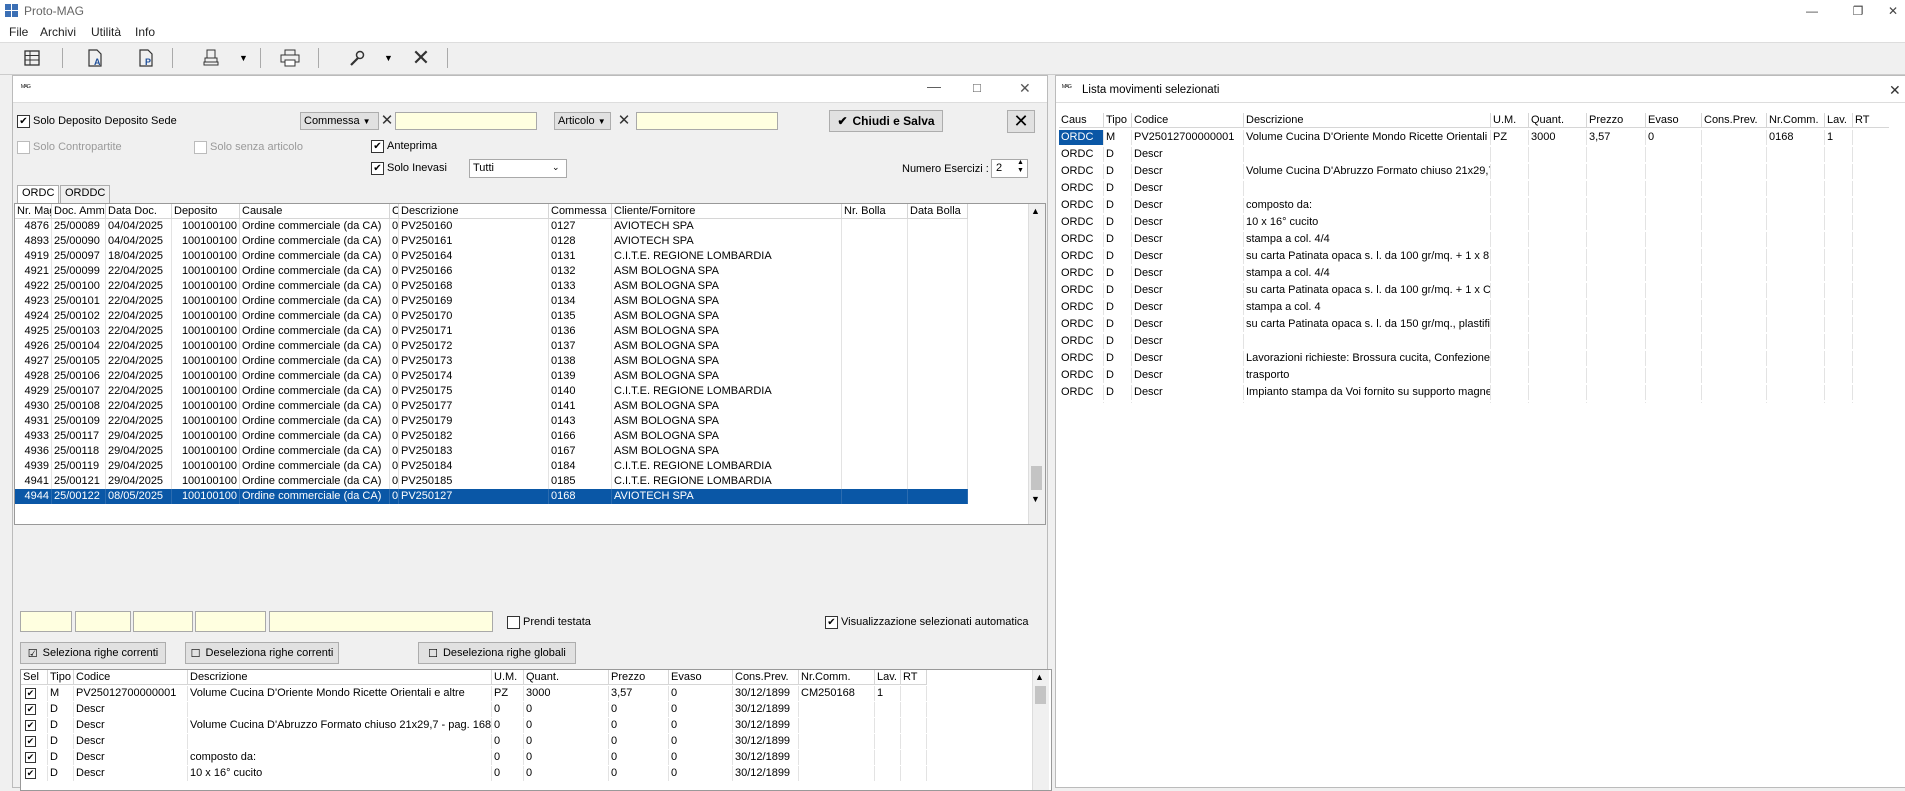  I want to click on menu-utilita: Utilità, so click(106, 32).